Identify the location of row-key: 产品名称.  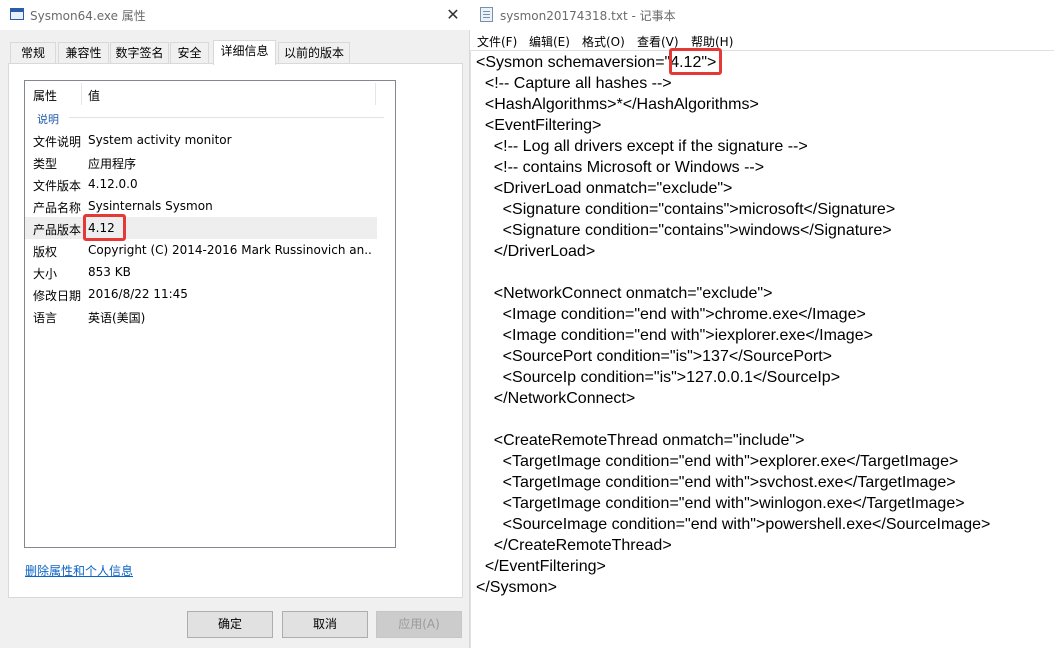
(57, 208).